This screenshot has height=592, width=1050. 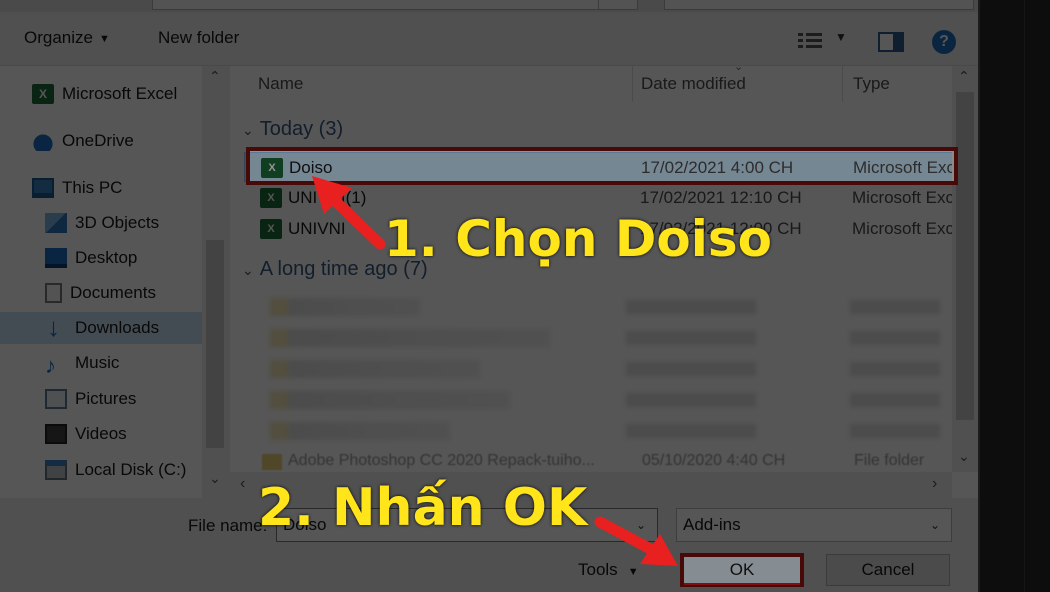 What do you see at coordinates (578, 239) in the screenshot?
I see `annotation-step-1: 1. Chọn Doiso` at bounding box center [578, 239].